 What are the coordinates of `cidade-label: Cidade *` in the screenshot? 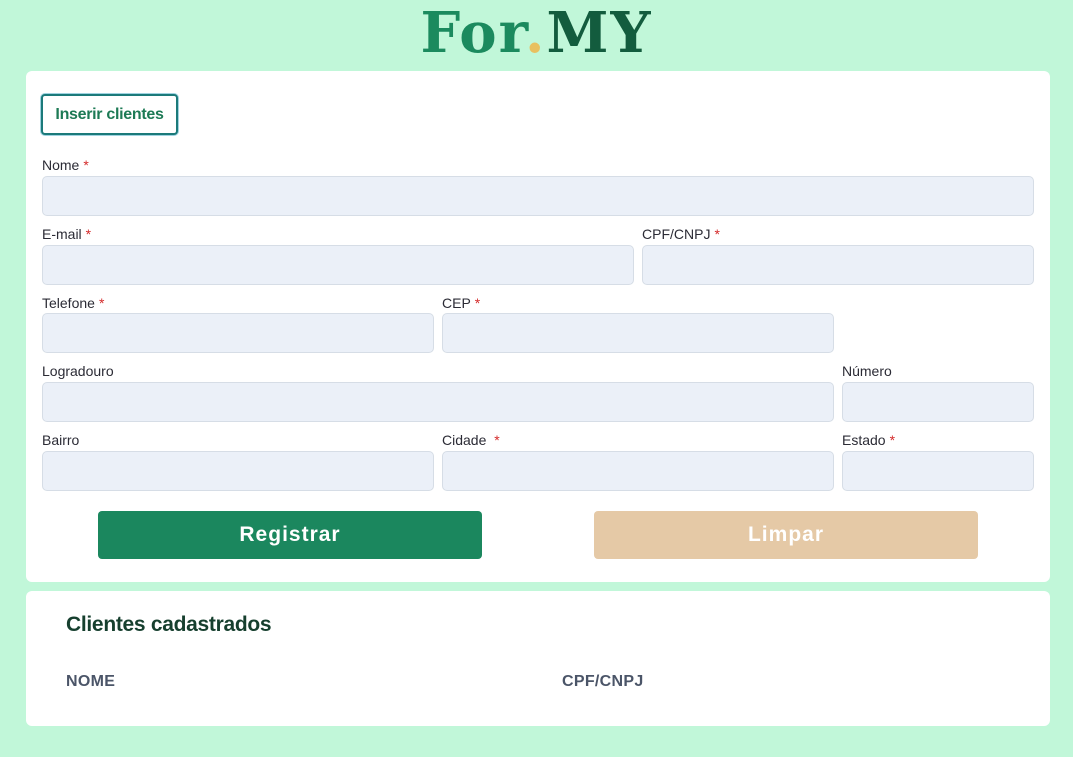 It's located at (471, 440).